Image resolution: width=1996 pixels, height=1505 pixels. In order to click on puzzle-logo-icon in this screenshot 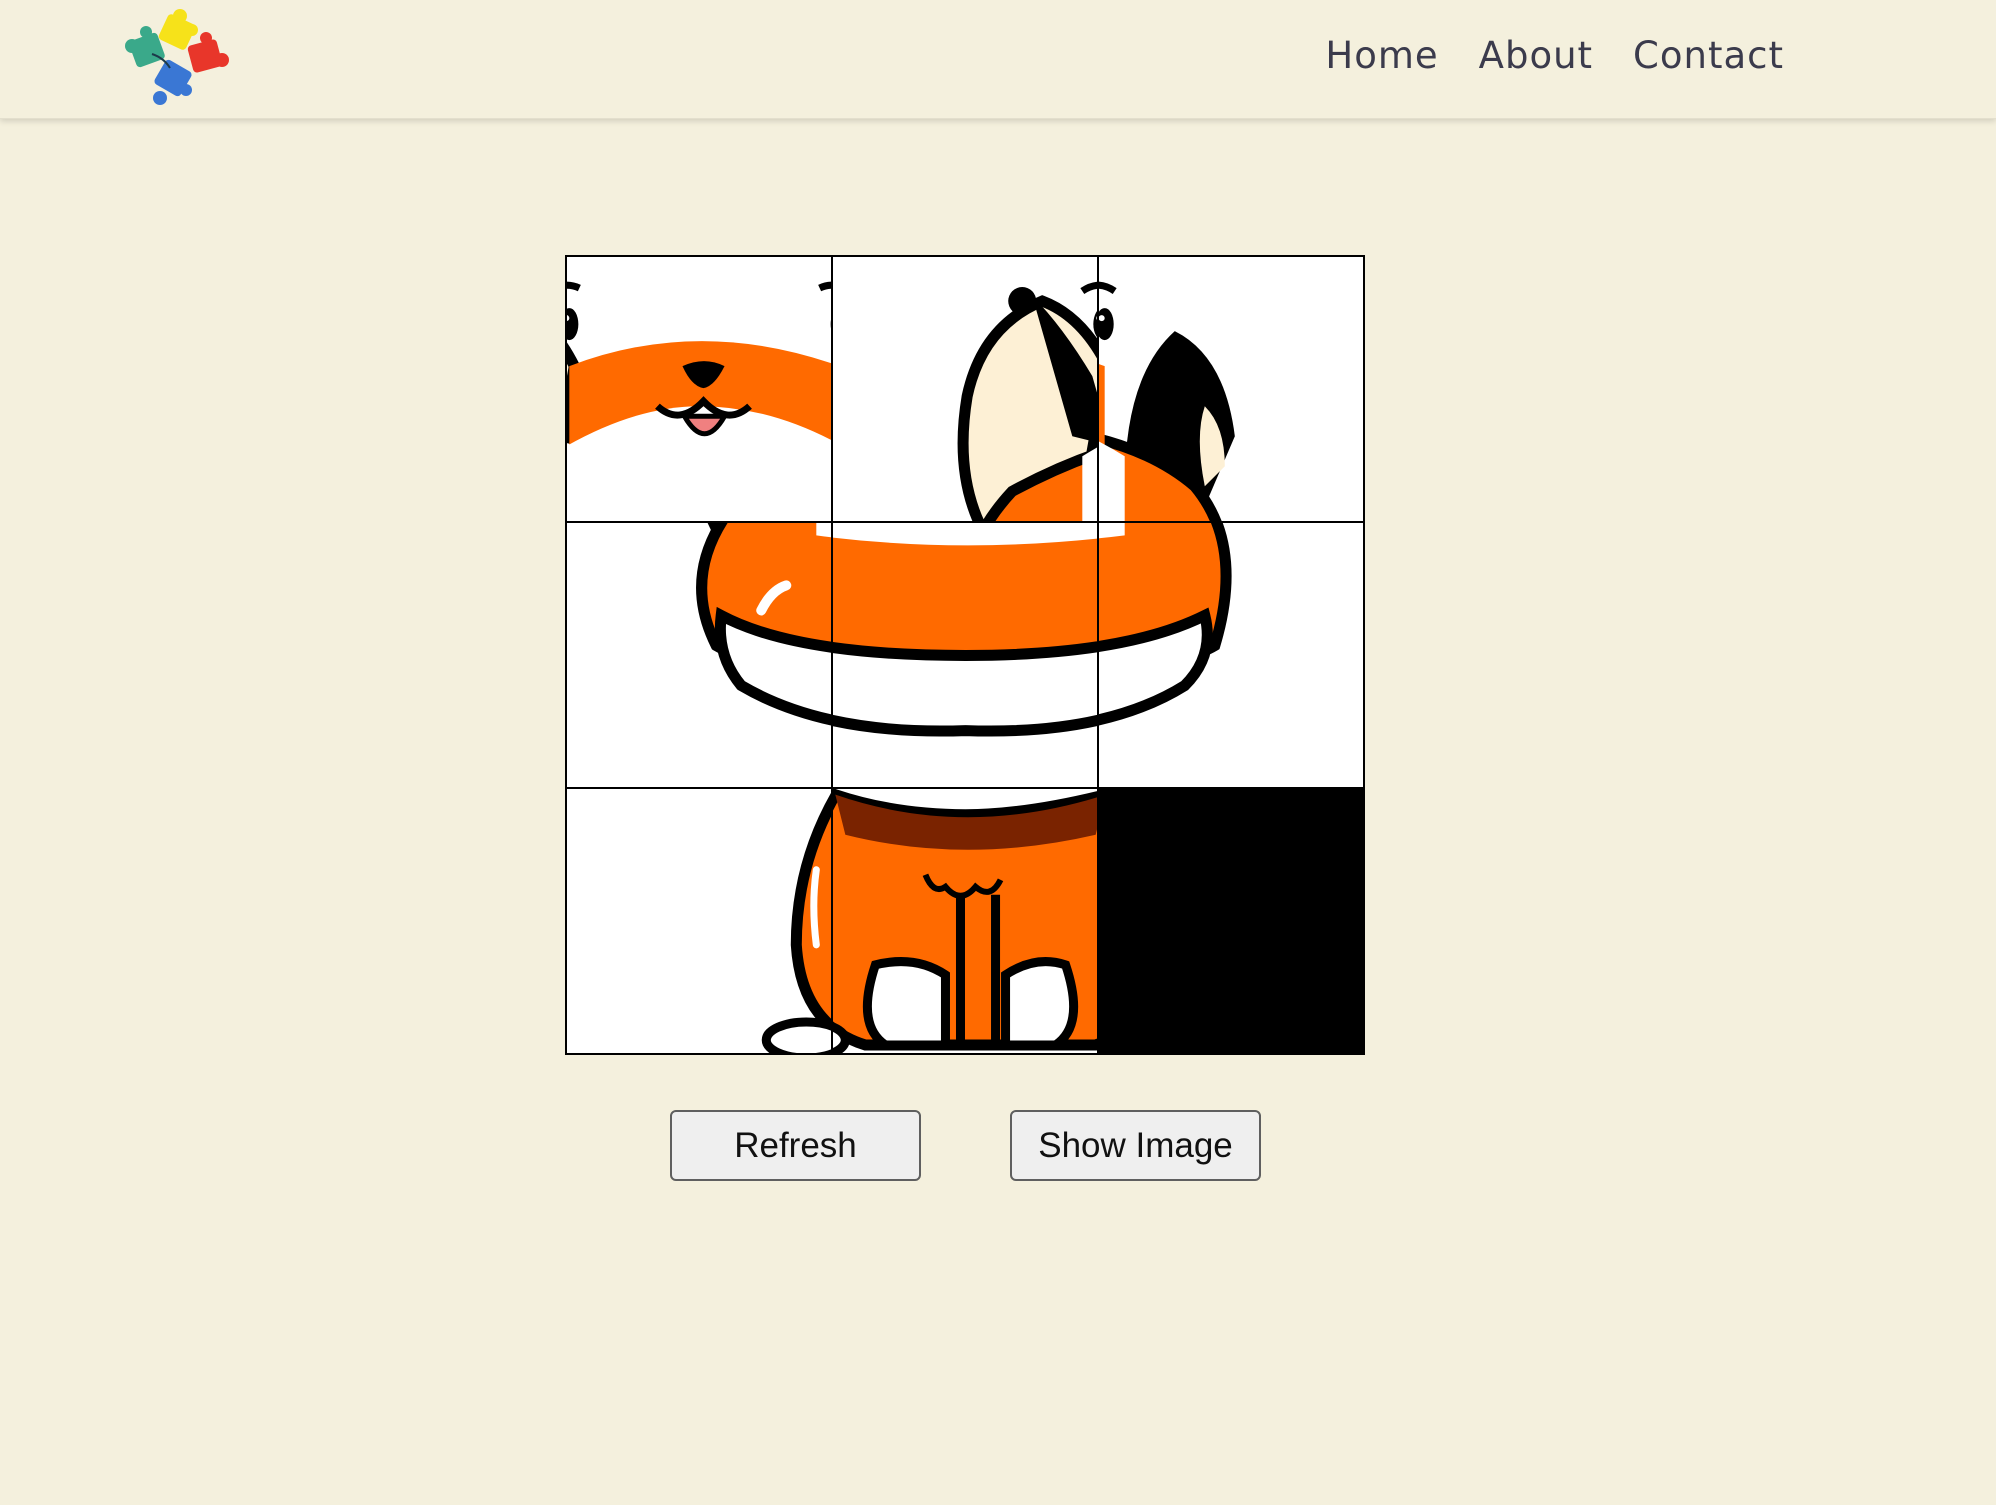, I will do `click(182, 58)`.